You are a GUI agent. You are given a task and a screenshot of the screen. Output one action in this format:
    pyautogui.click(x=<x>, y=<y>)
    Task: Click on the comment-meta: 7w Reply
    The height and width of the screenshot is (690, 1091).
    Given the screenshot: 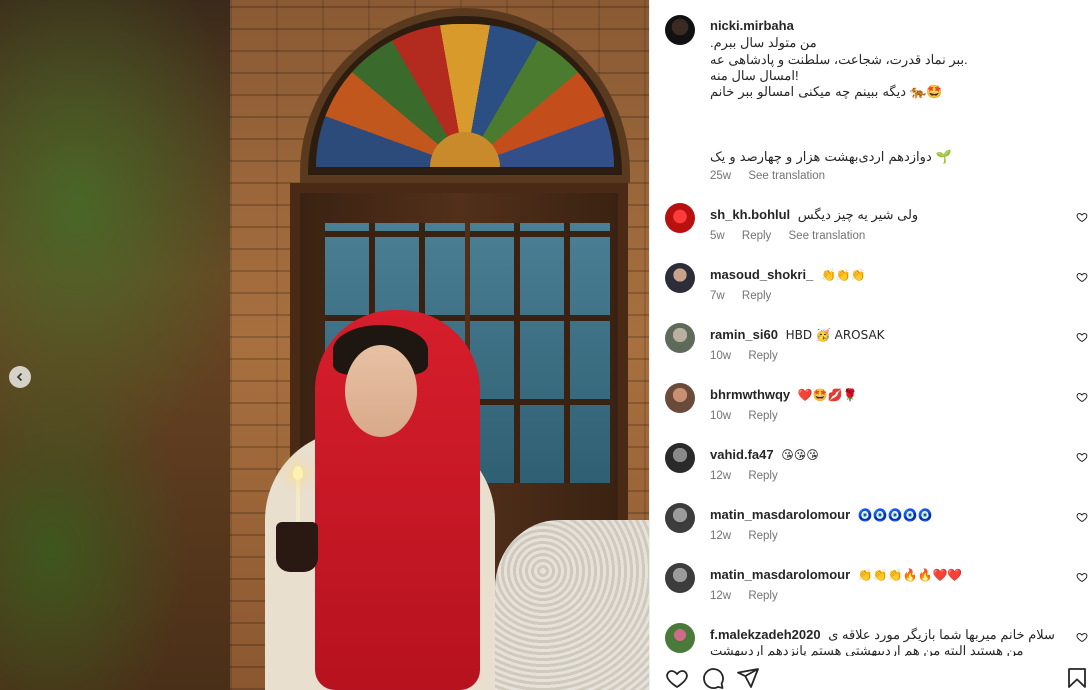 What is the action you would take?
    pyautogui.click(x=747, y=296)
    